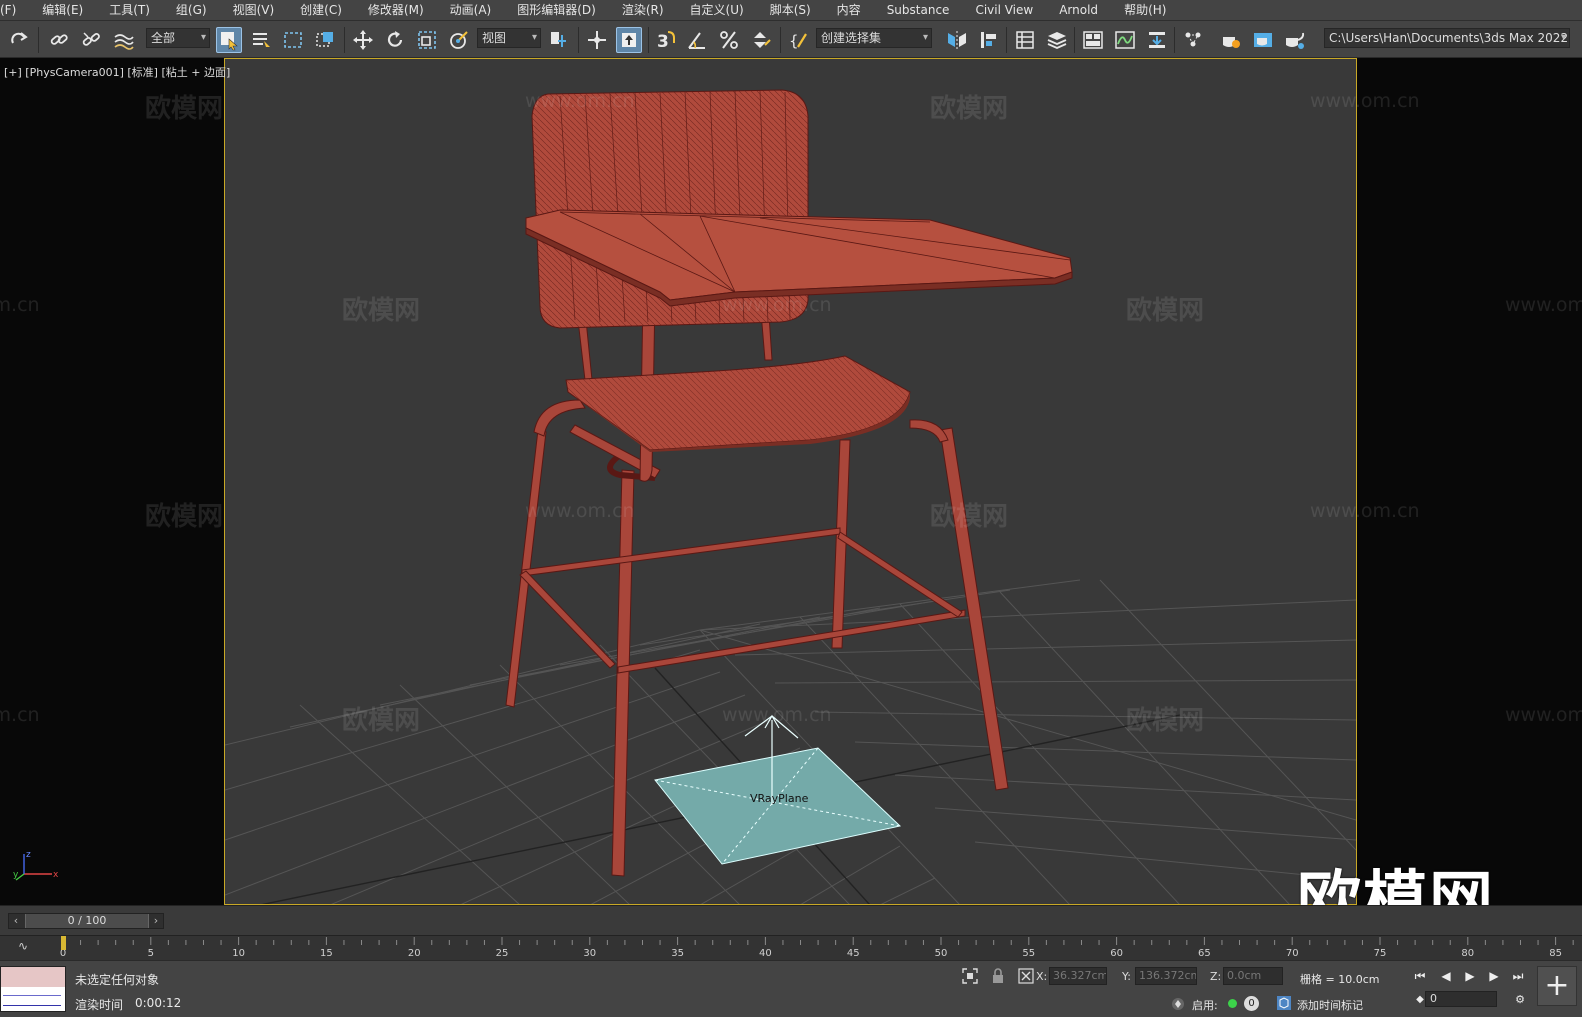 Image resolution: width=1582 pixels, height=1017 pixels. Describe the element at coordinates (156, 921) in the screenshot. I see `time-next-icon: ›` at that location.